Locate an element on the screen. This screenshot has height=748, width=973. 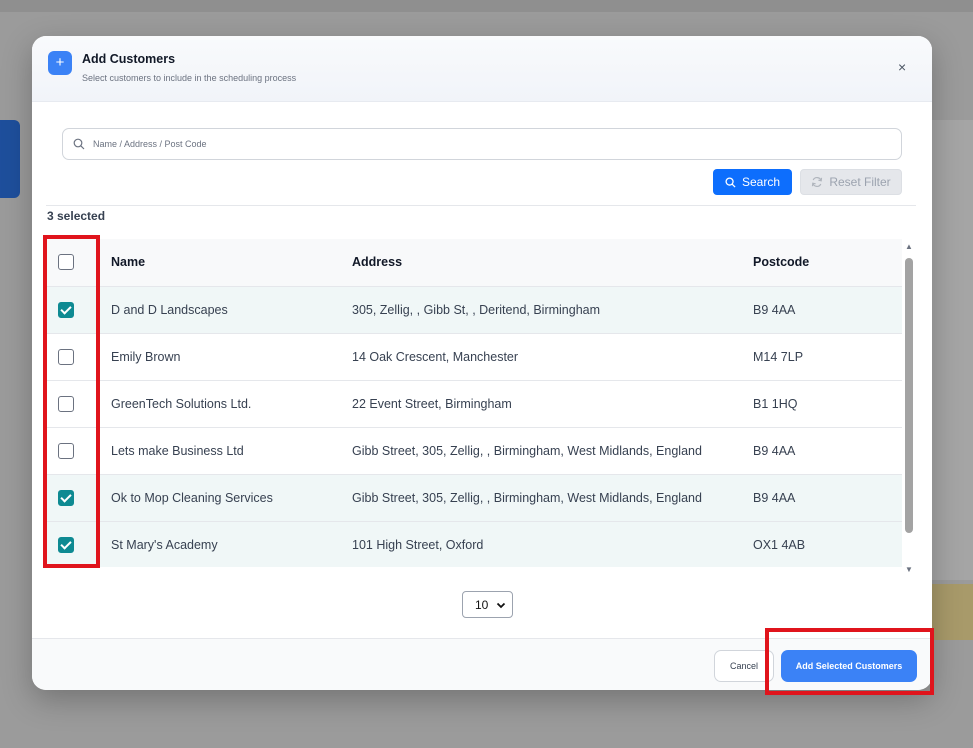
plus-icon: + is located at coordinates (60, 63).